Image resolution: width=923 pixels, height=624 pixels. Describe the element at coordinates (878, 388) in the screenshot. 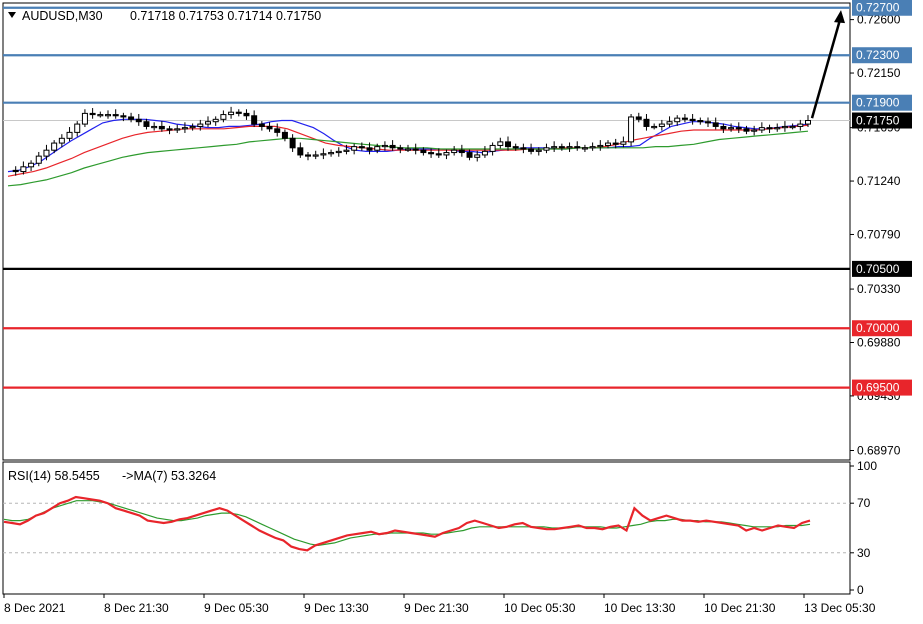

I see `level-label: 0.69500` at that location.